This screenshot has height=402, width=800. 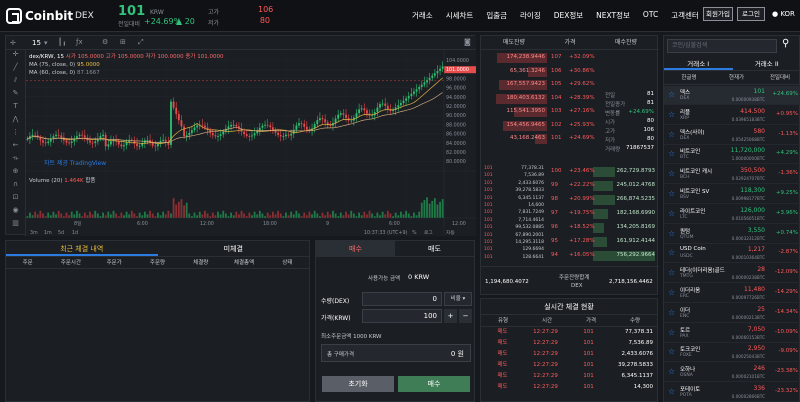 I want to click on nav-otc: OTC, so click(x=650, y=15).